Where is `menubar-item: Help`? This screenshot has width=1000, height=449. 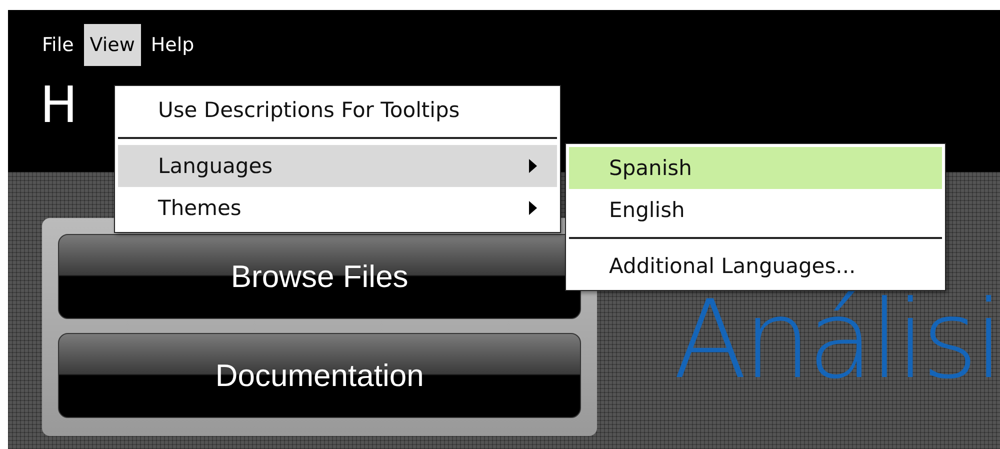
menubar-item: Help is located at coordinates (172, 45).